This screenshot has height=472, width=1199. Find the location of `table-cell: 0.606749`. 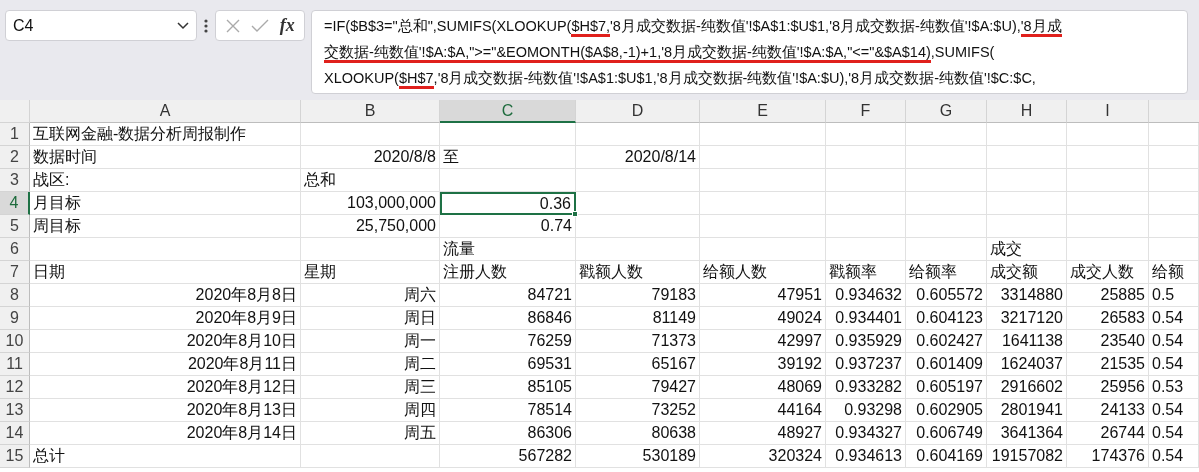

table-cell: 0.606749 is located at coordinates (946, 433).